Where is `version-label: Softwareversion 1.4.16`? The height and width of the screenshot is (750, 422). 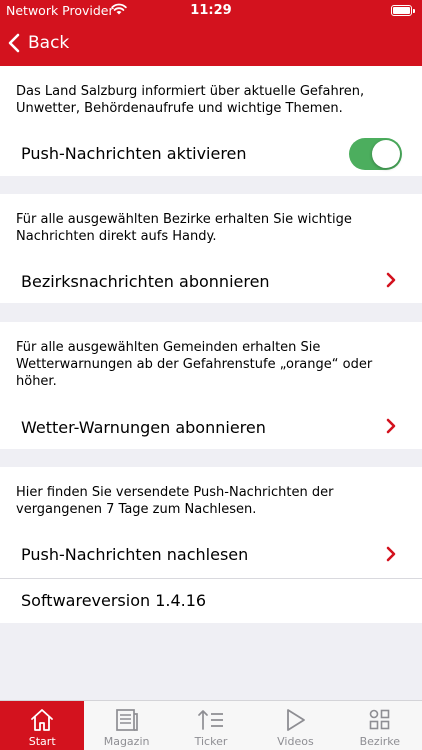 version-label: Softwareversion 1.4.16 is located at coordinates (114, 600).